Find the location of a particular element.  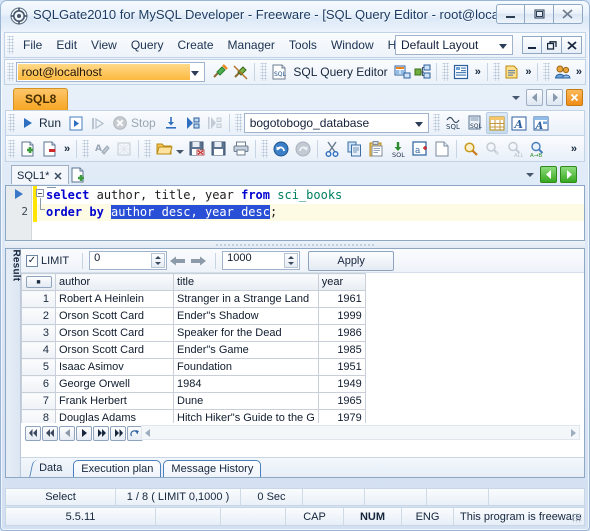

cell-year: 1986 is located at coordinates (341, 333).